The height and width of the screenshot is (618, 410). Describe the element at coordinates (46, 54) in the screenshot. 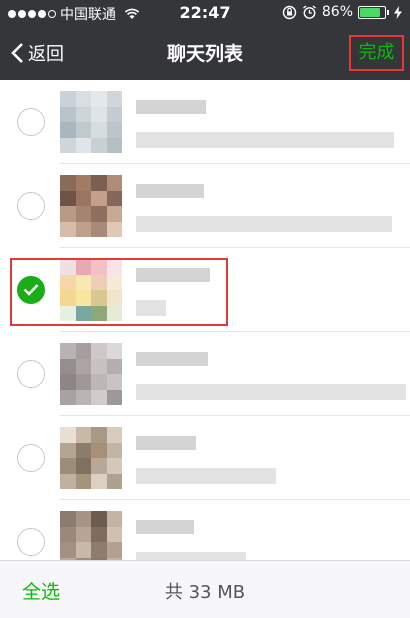

I see `back-button-label: 返回` at that location.